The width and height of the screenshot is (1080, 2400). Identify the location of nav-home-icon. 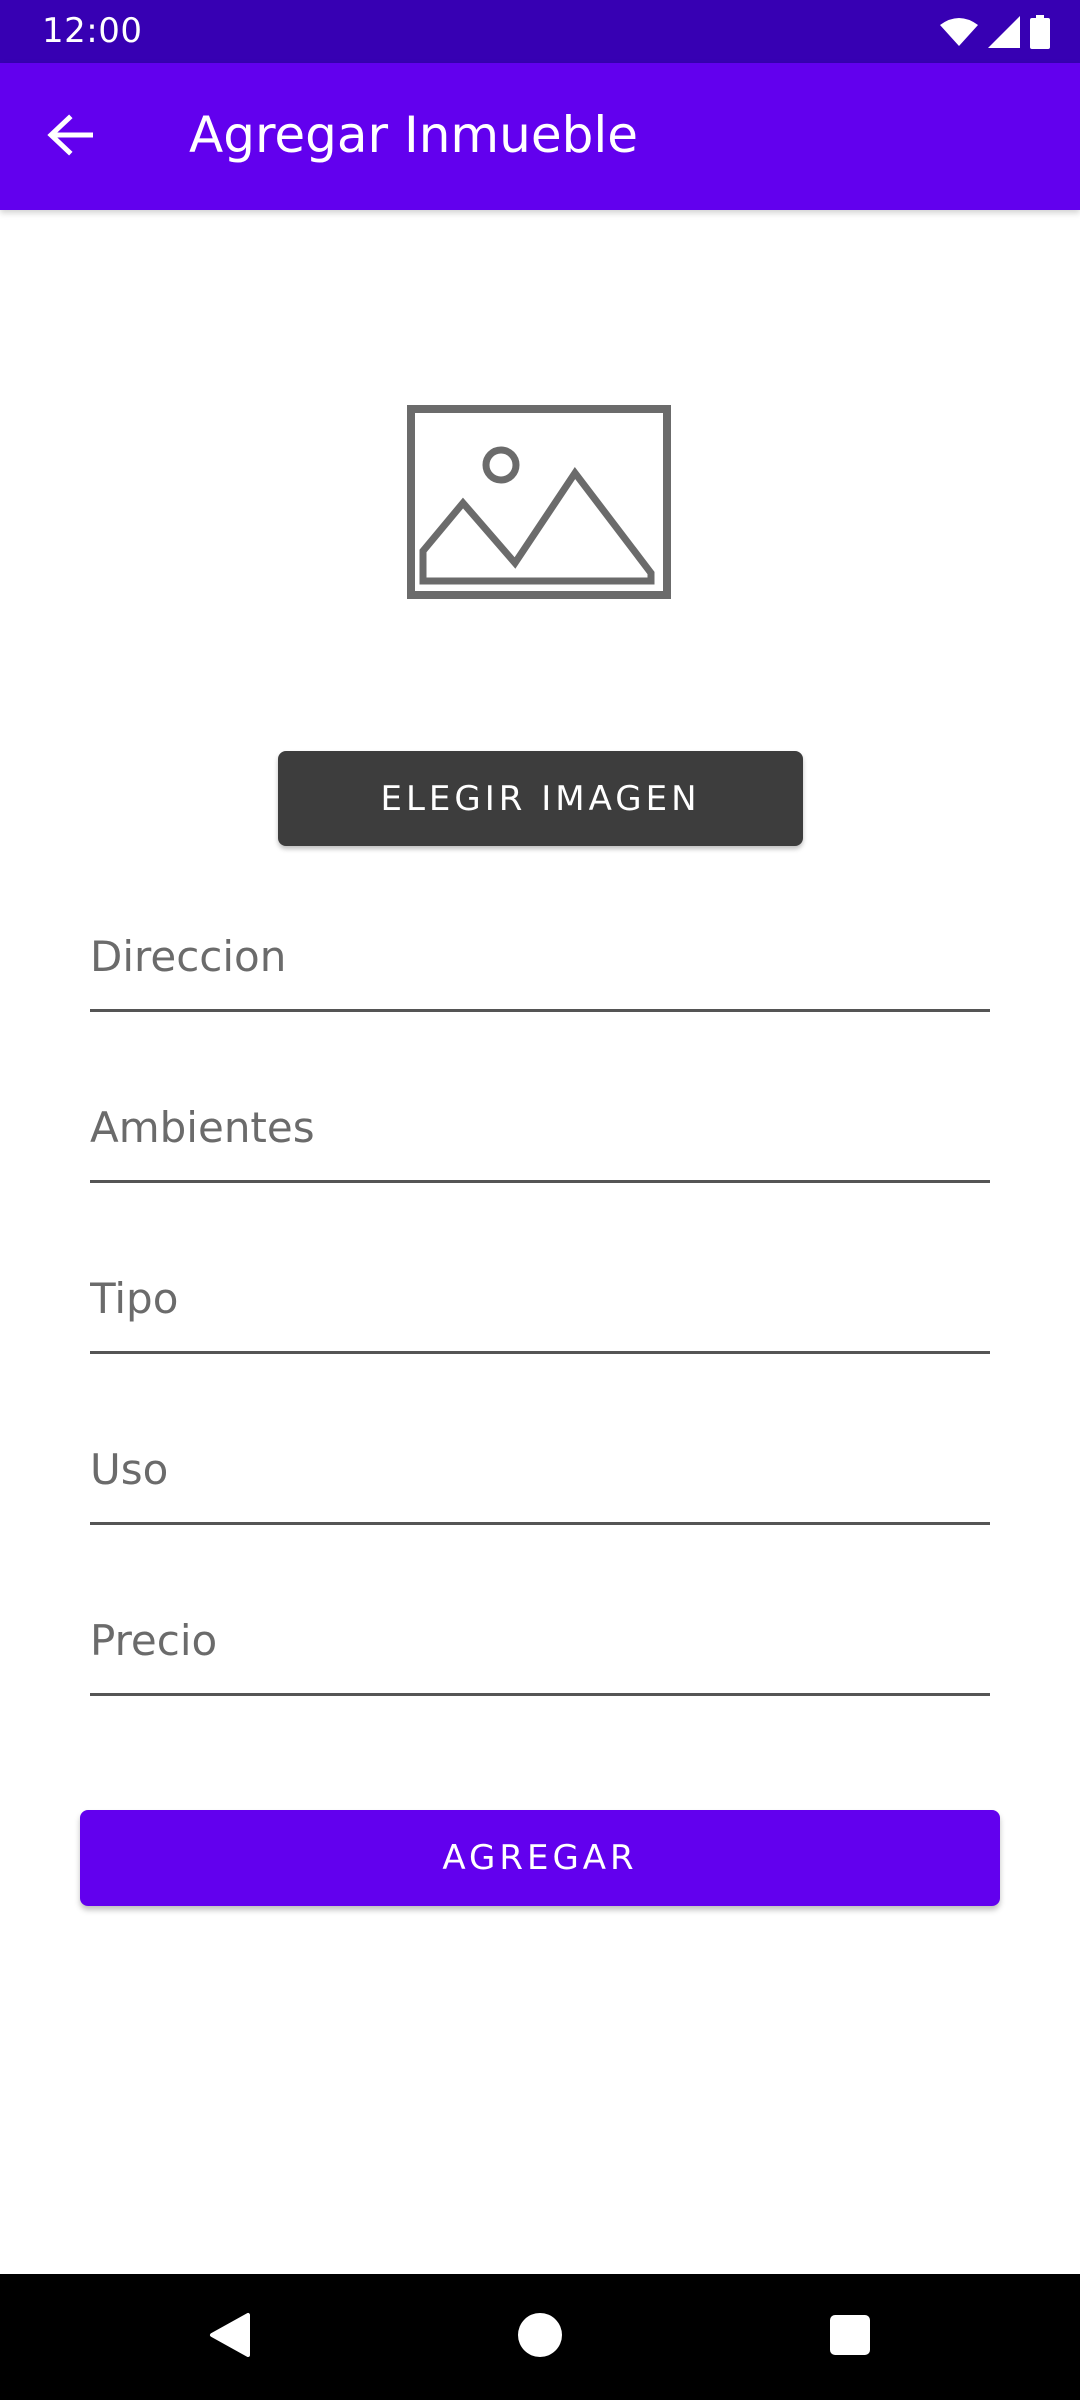
(540, 2337).